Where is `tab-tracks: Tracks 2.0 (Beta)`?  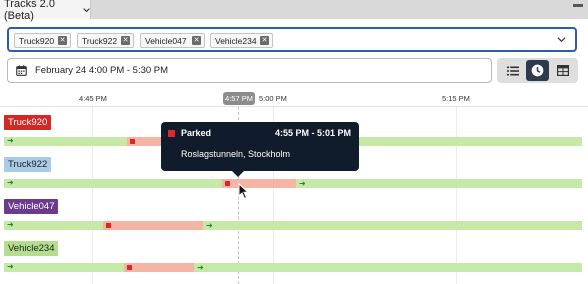
tab-tracks: Tracks 2.0 (Beta) is located at coordinates (45, 11).